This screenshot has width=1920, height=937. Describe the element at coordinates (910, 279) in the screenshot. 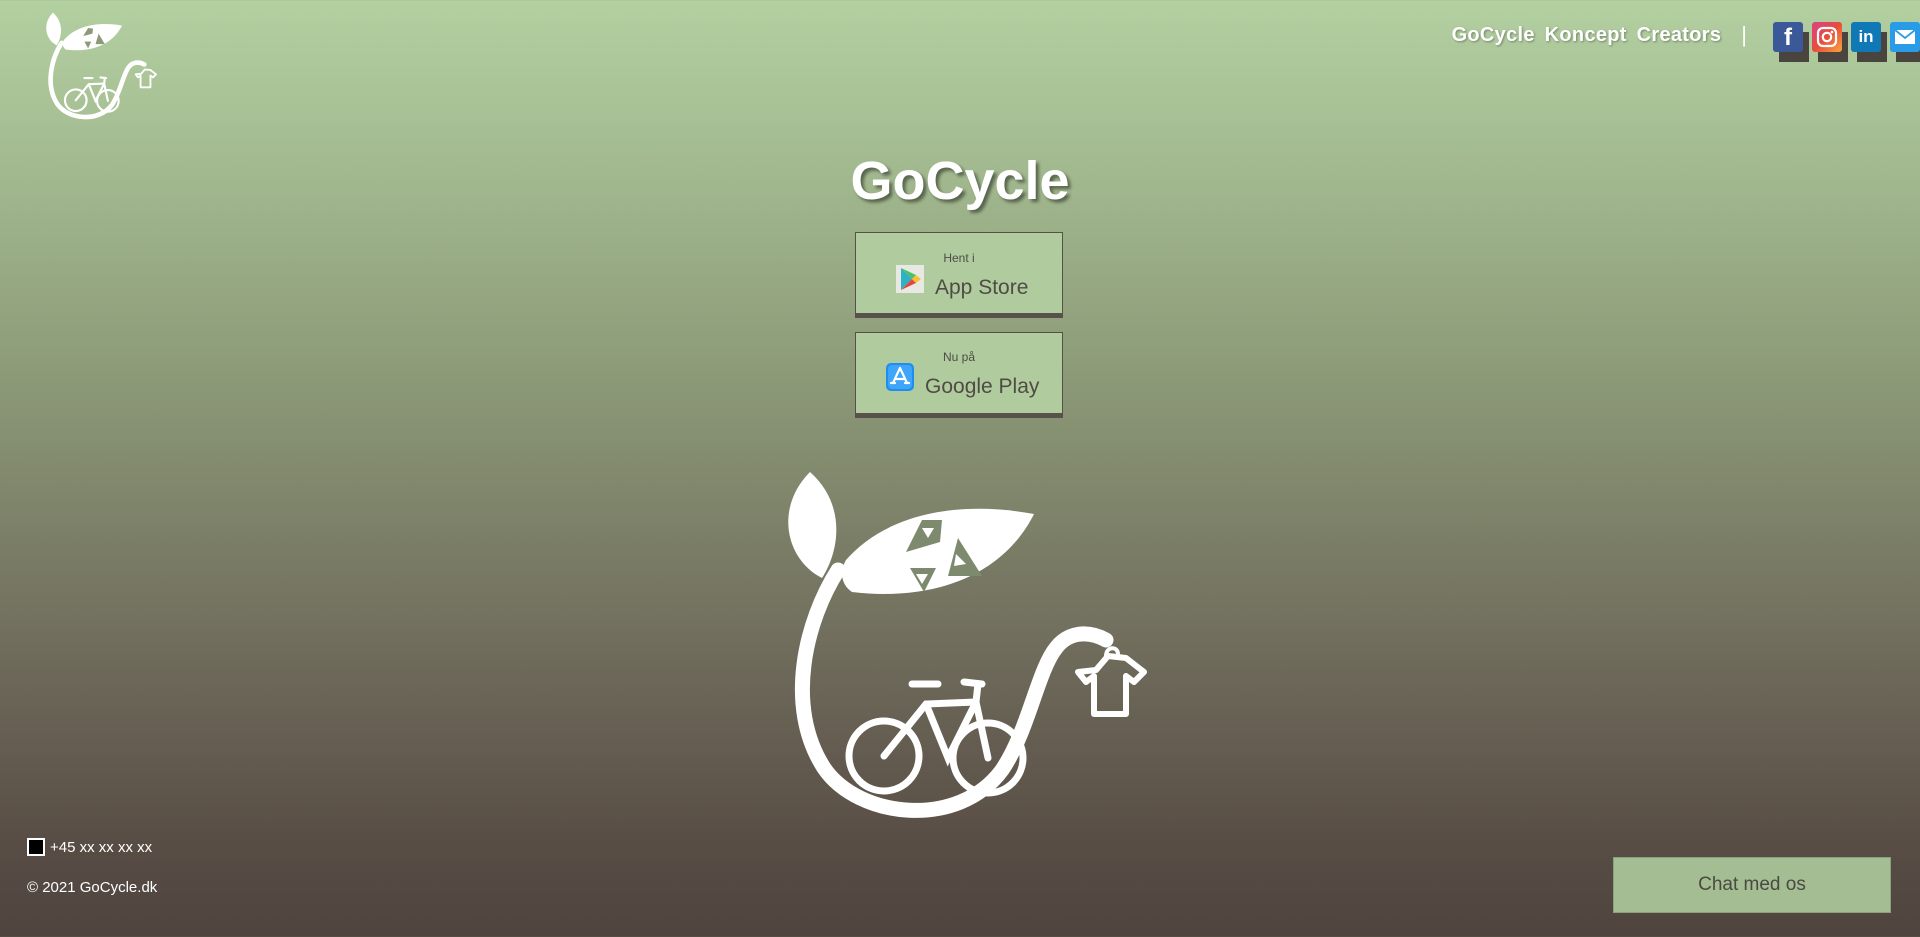

I see `google-play-icon` at that location.